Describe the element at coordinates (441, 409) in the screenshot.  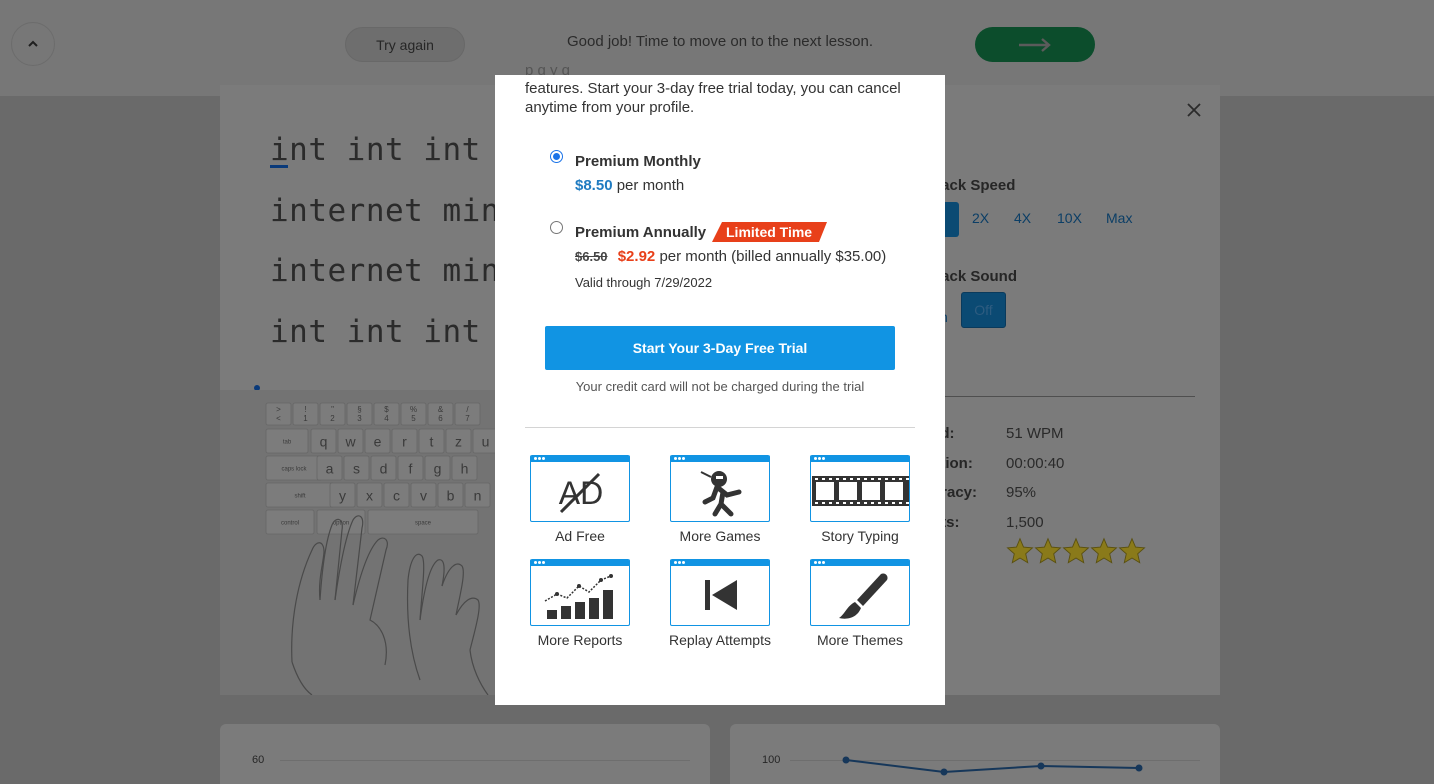
I see `key-label: &` at that location.